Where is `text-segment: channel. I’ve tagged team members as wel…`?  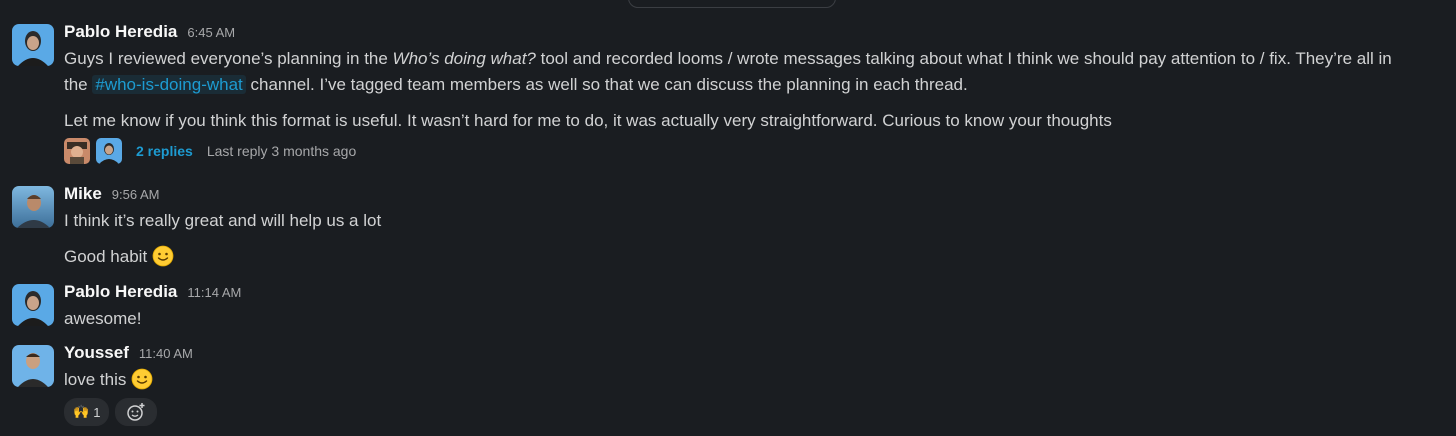
text-segment: channel. I’ve tagged team members as wel… is located at coordinates (606, 84).